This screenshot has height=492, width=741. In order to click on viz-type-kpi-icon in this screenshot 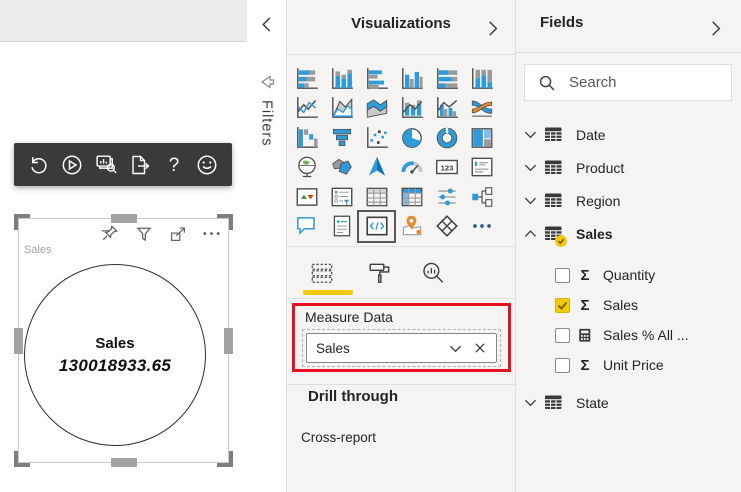, I will do `click(306, 197)`.